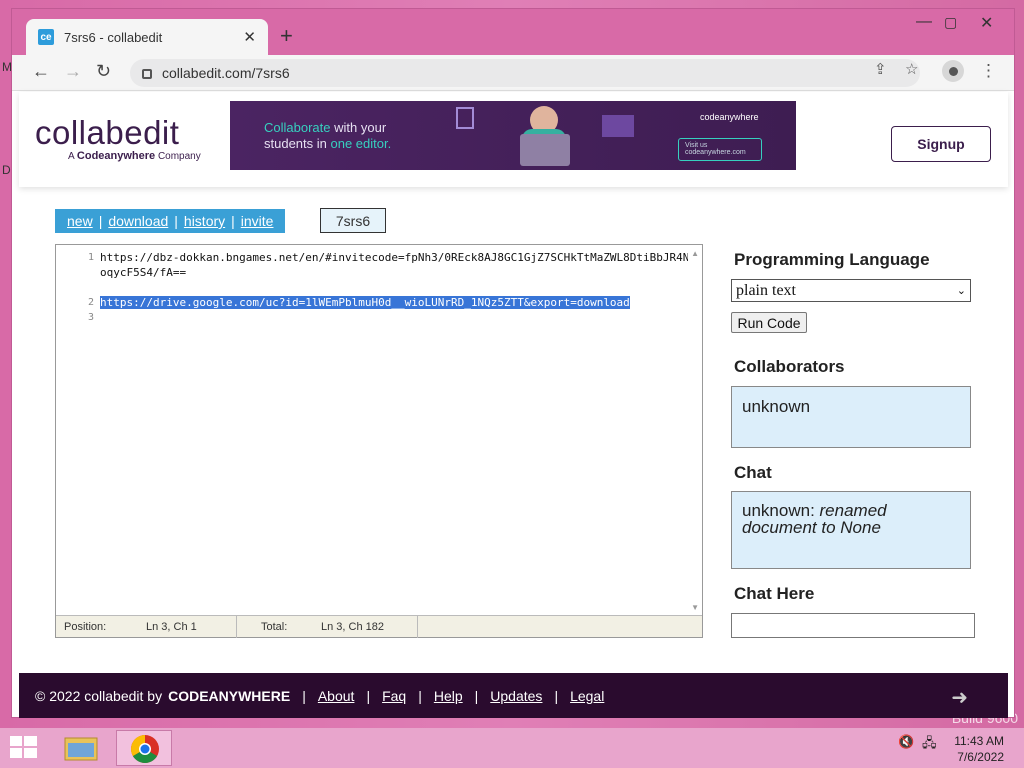 Image resolution: width=1024 pixels, height=768 pixels. What do you see at coordinates (46, 37) in the screenshot?
I see `favicon-icon: ce` at bounding box center [46, 37].